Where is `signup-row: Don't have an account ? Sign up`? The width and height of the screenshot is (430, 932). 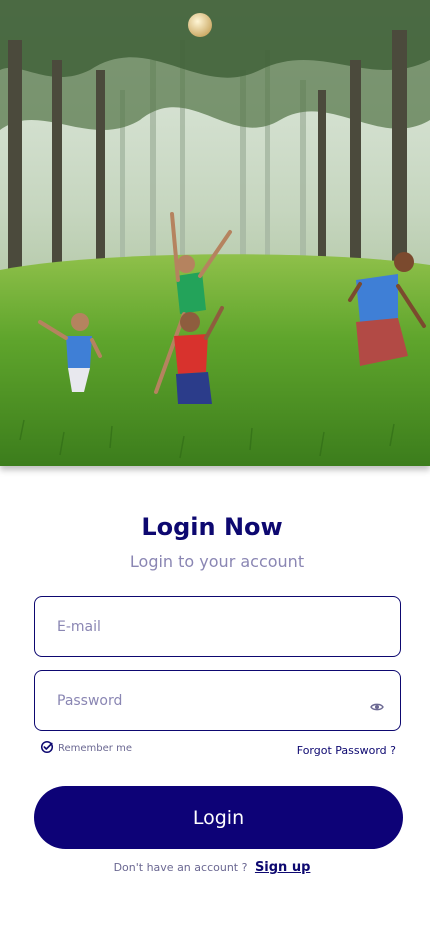 signup-row: Don't have an account ? Sign up is located at coordinates (212, 867).